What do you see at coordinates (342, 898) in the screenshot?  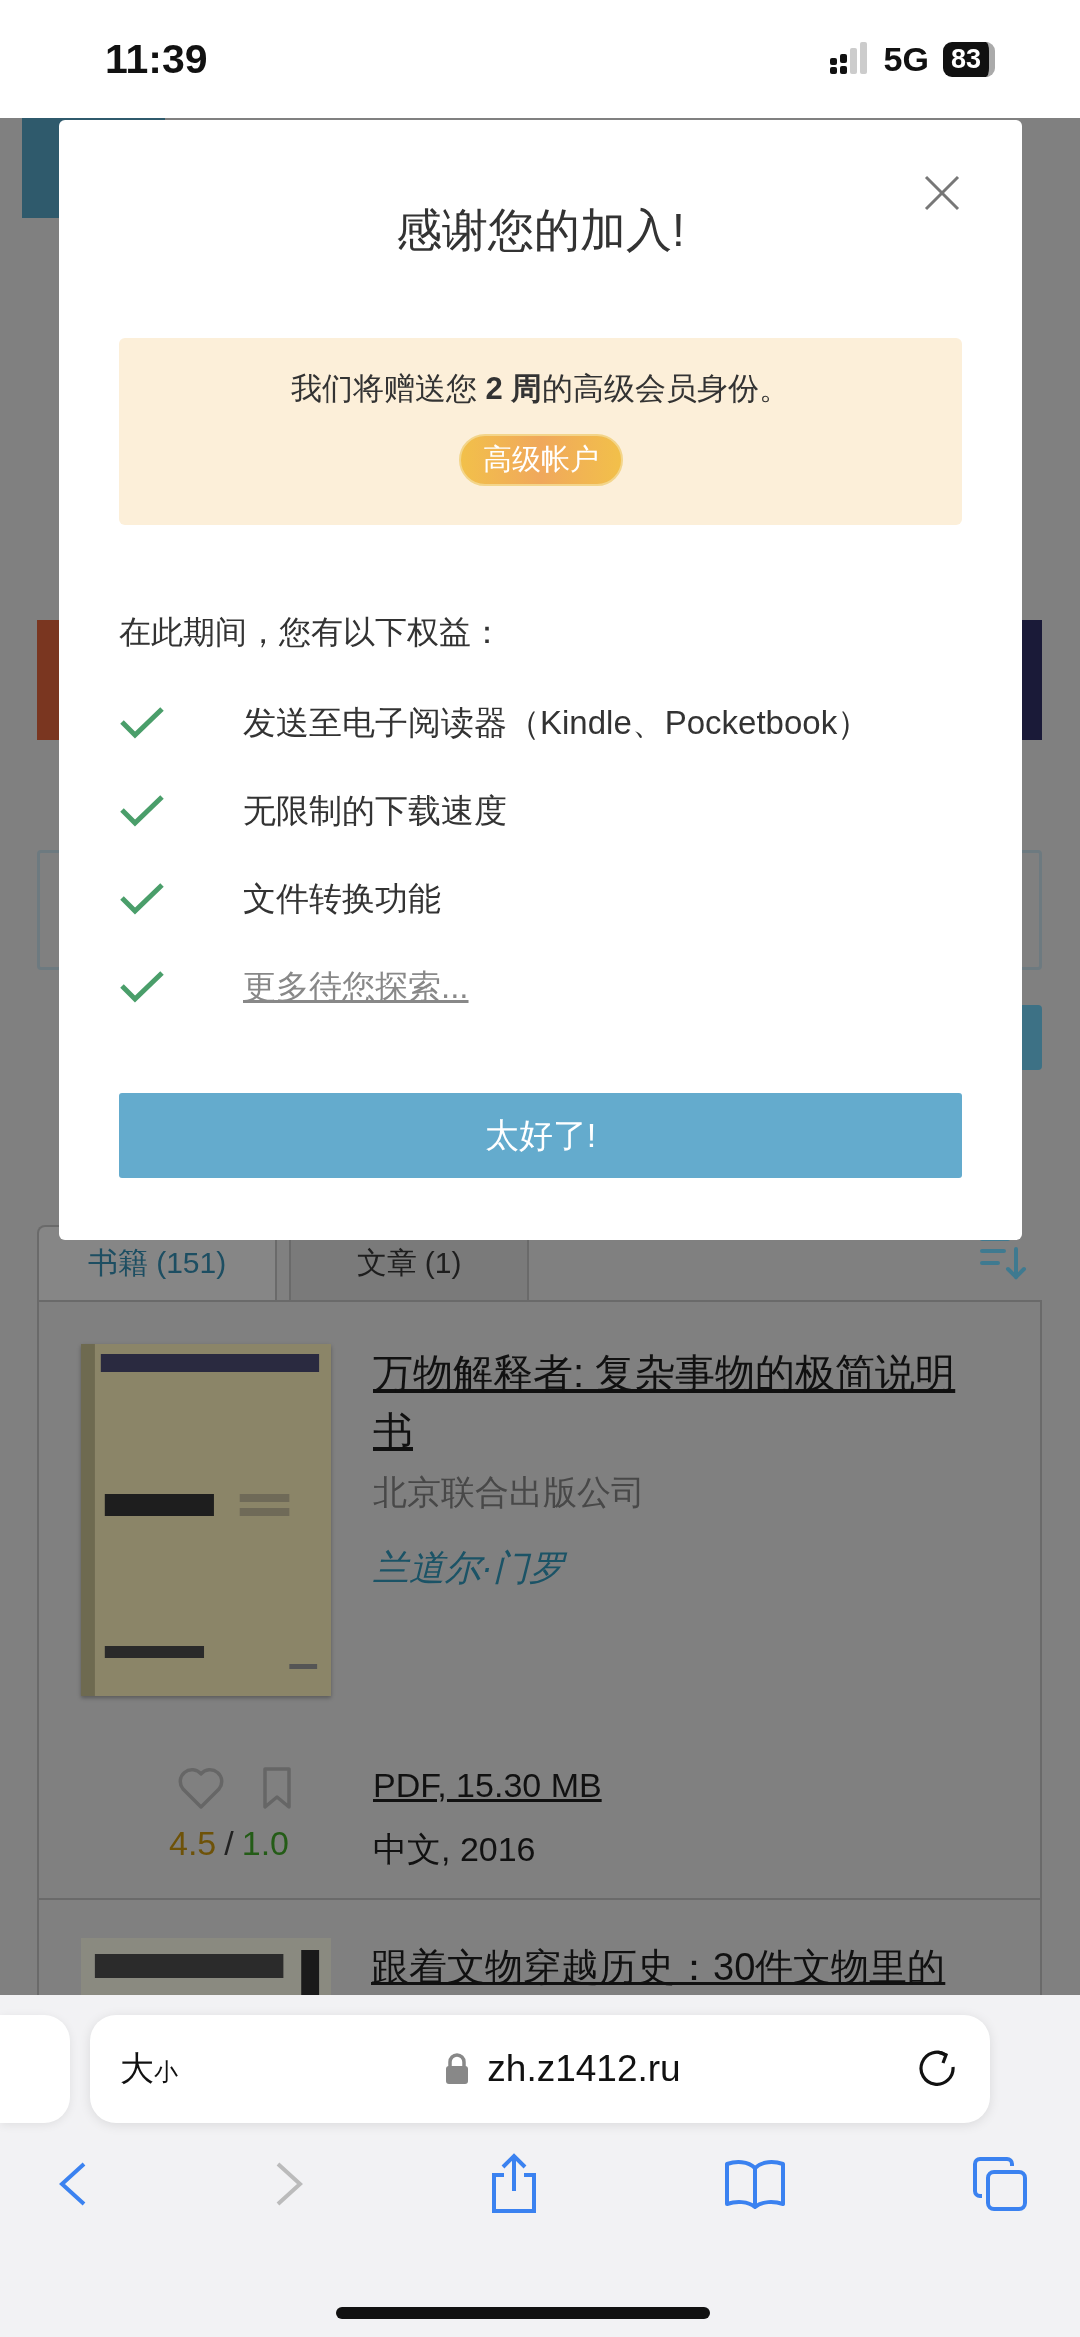 I see `benefit-text: 文件转换功能` at bounding box center [342, 898].